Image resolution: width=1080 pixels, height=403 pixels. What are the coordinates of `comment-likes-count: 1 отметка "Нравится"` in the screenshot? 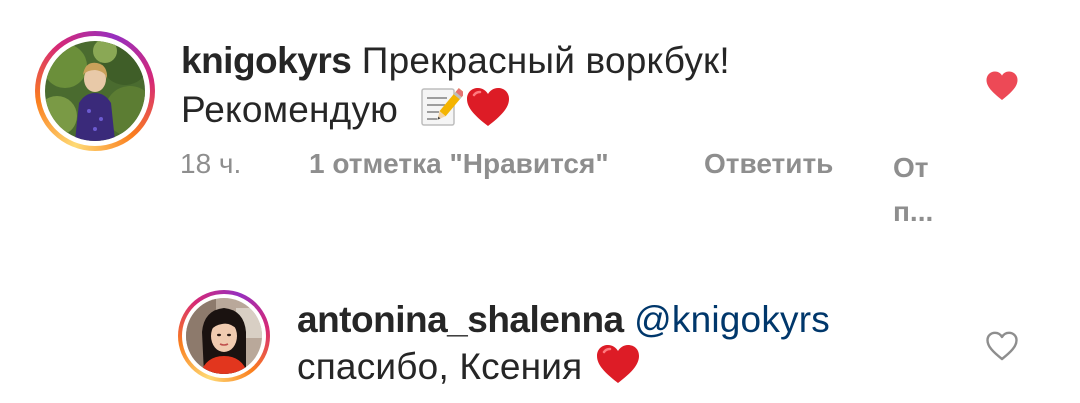 It's located at (459, 164).